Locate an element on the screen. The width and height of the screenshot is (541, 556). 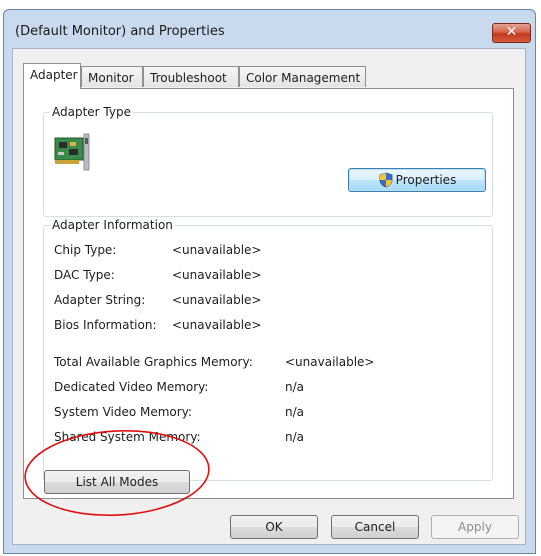
system-video-memory-label: System Video Memory: is located at coordinates (123, 412).